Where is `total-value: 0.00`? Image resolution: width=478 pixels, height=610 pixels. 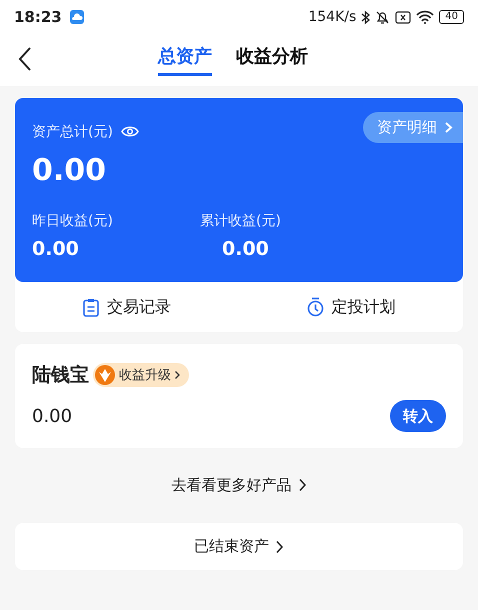 total-value: 0.00 is located at coordinates (70, 170).